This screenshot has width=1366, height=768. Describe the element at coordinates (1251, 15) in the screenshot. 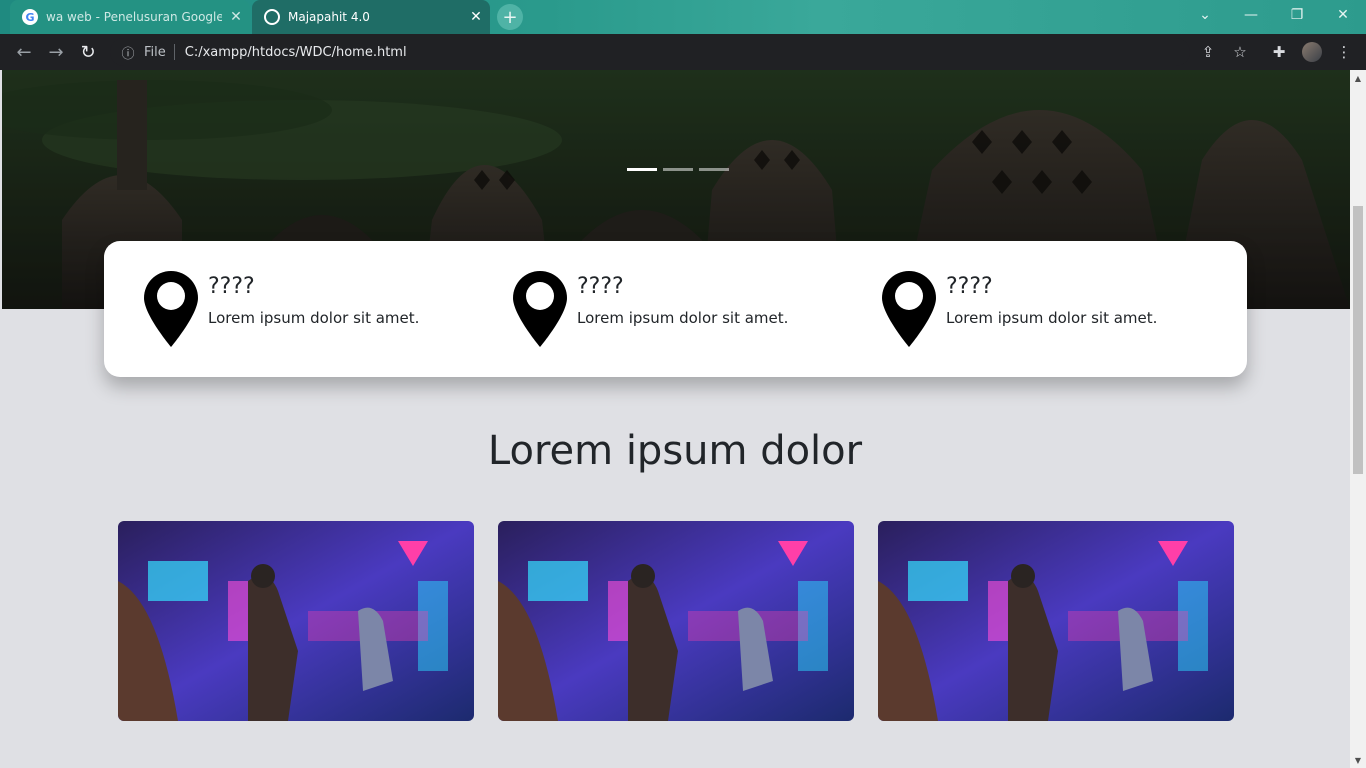

I see `minimize-icon: —` at that location.